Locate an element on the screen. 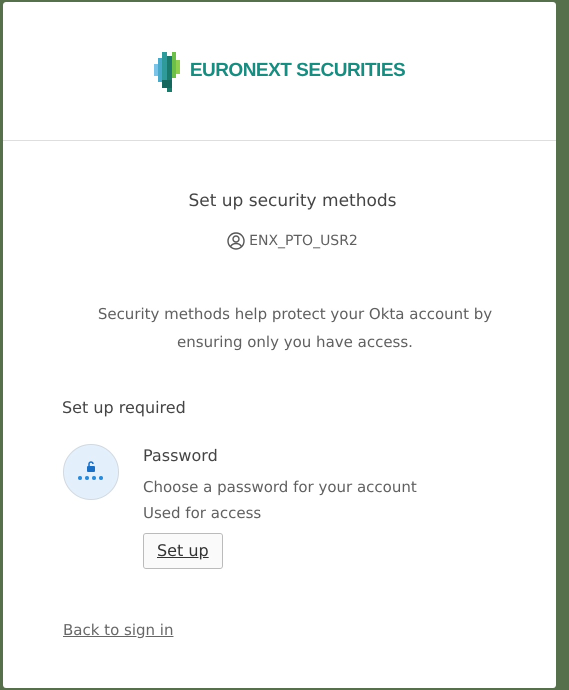 This screenshot has height=690, width=569. method-description: Choose a password for your account is located at coordinates (280, 487).